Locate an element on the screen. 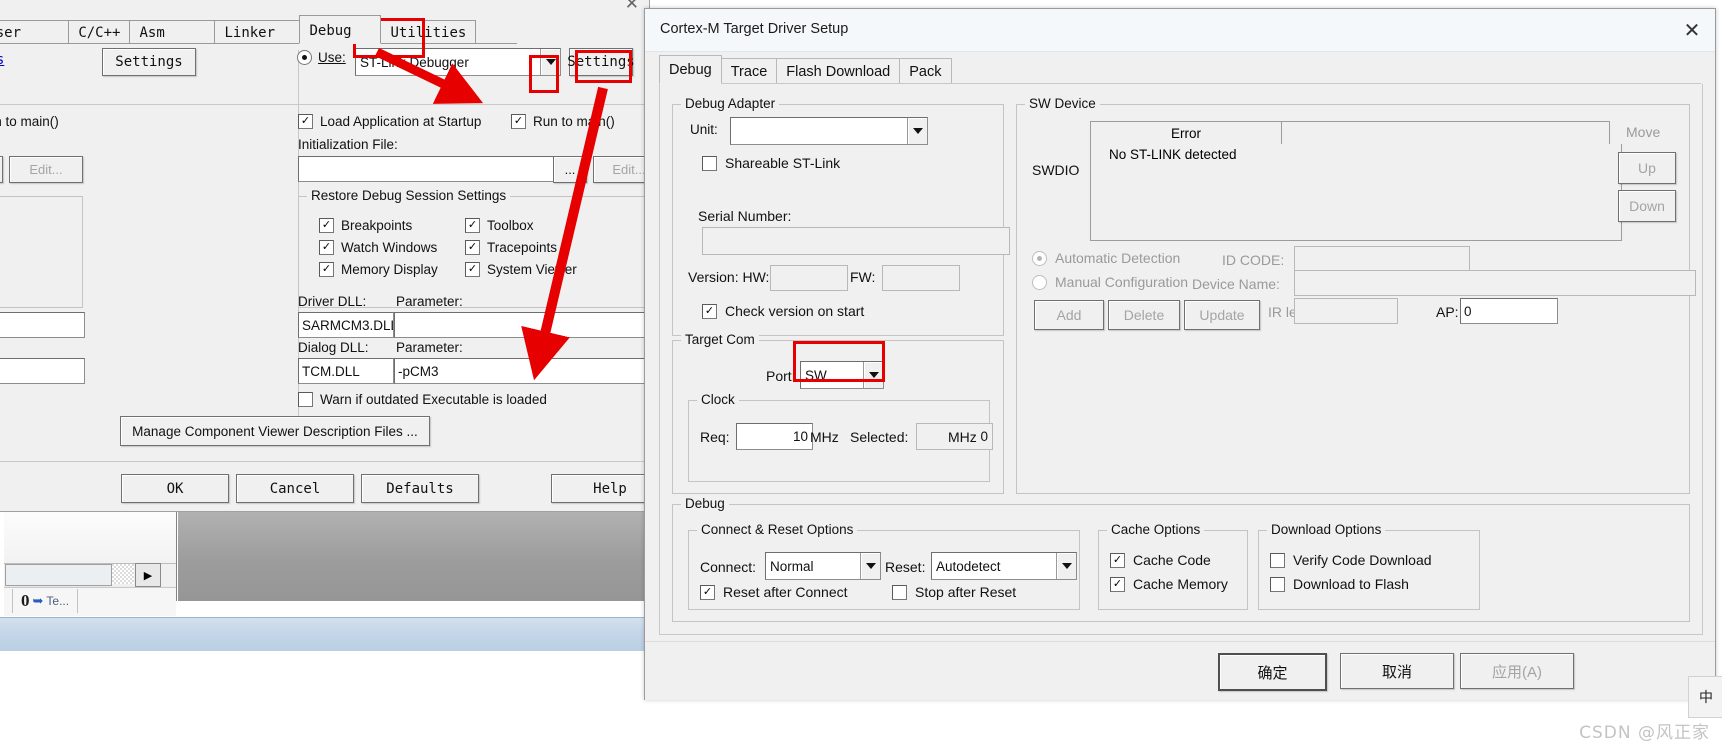 This screenshot has width=1722, height=753. stlink-settings-button: Settings is located at coordinates (601, 62).